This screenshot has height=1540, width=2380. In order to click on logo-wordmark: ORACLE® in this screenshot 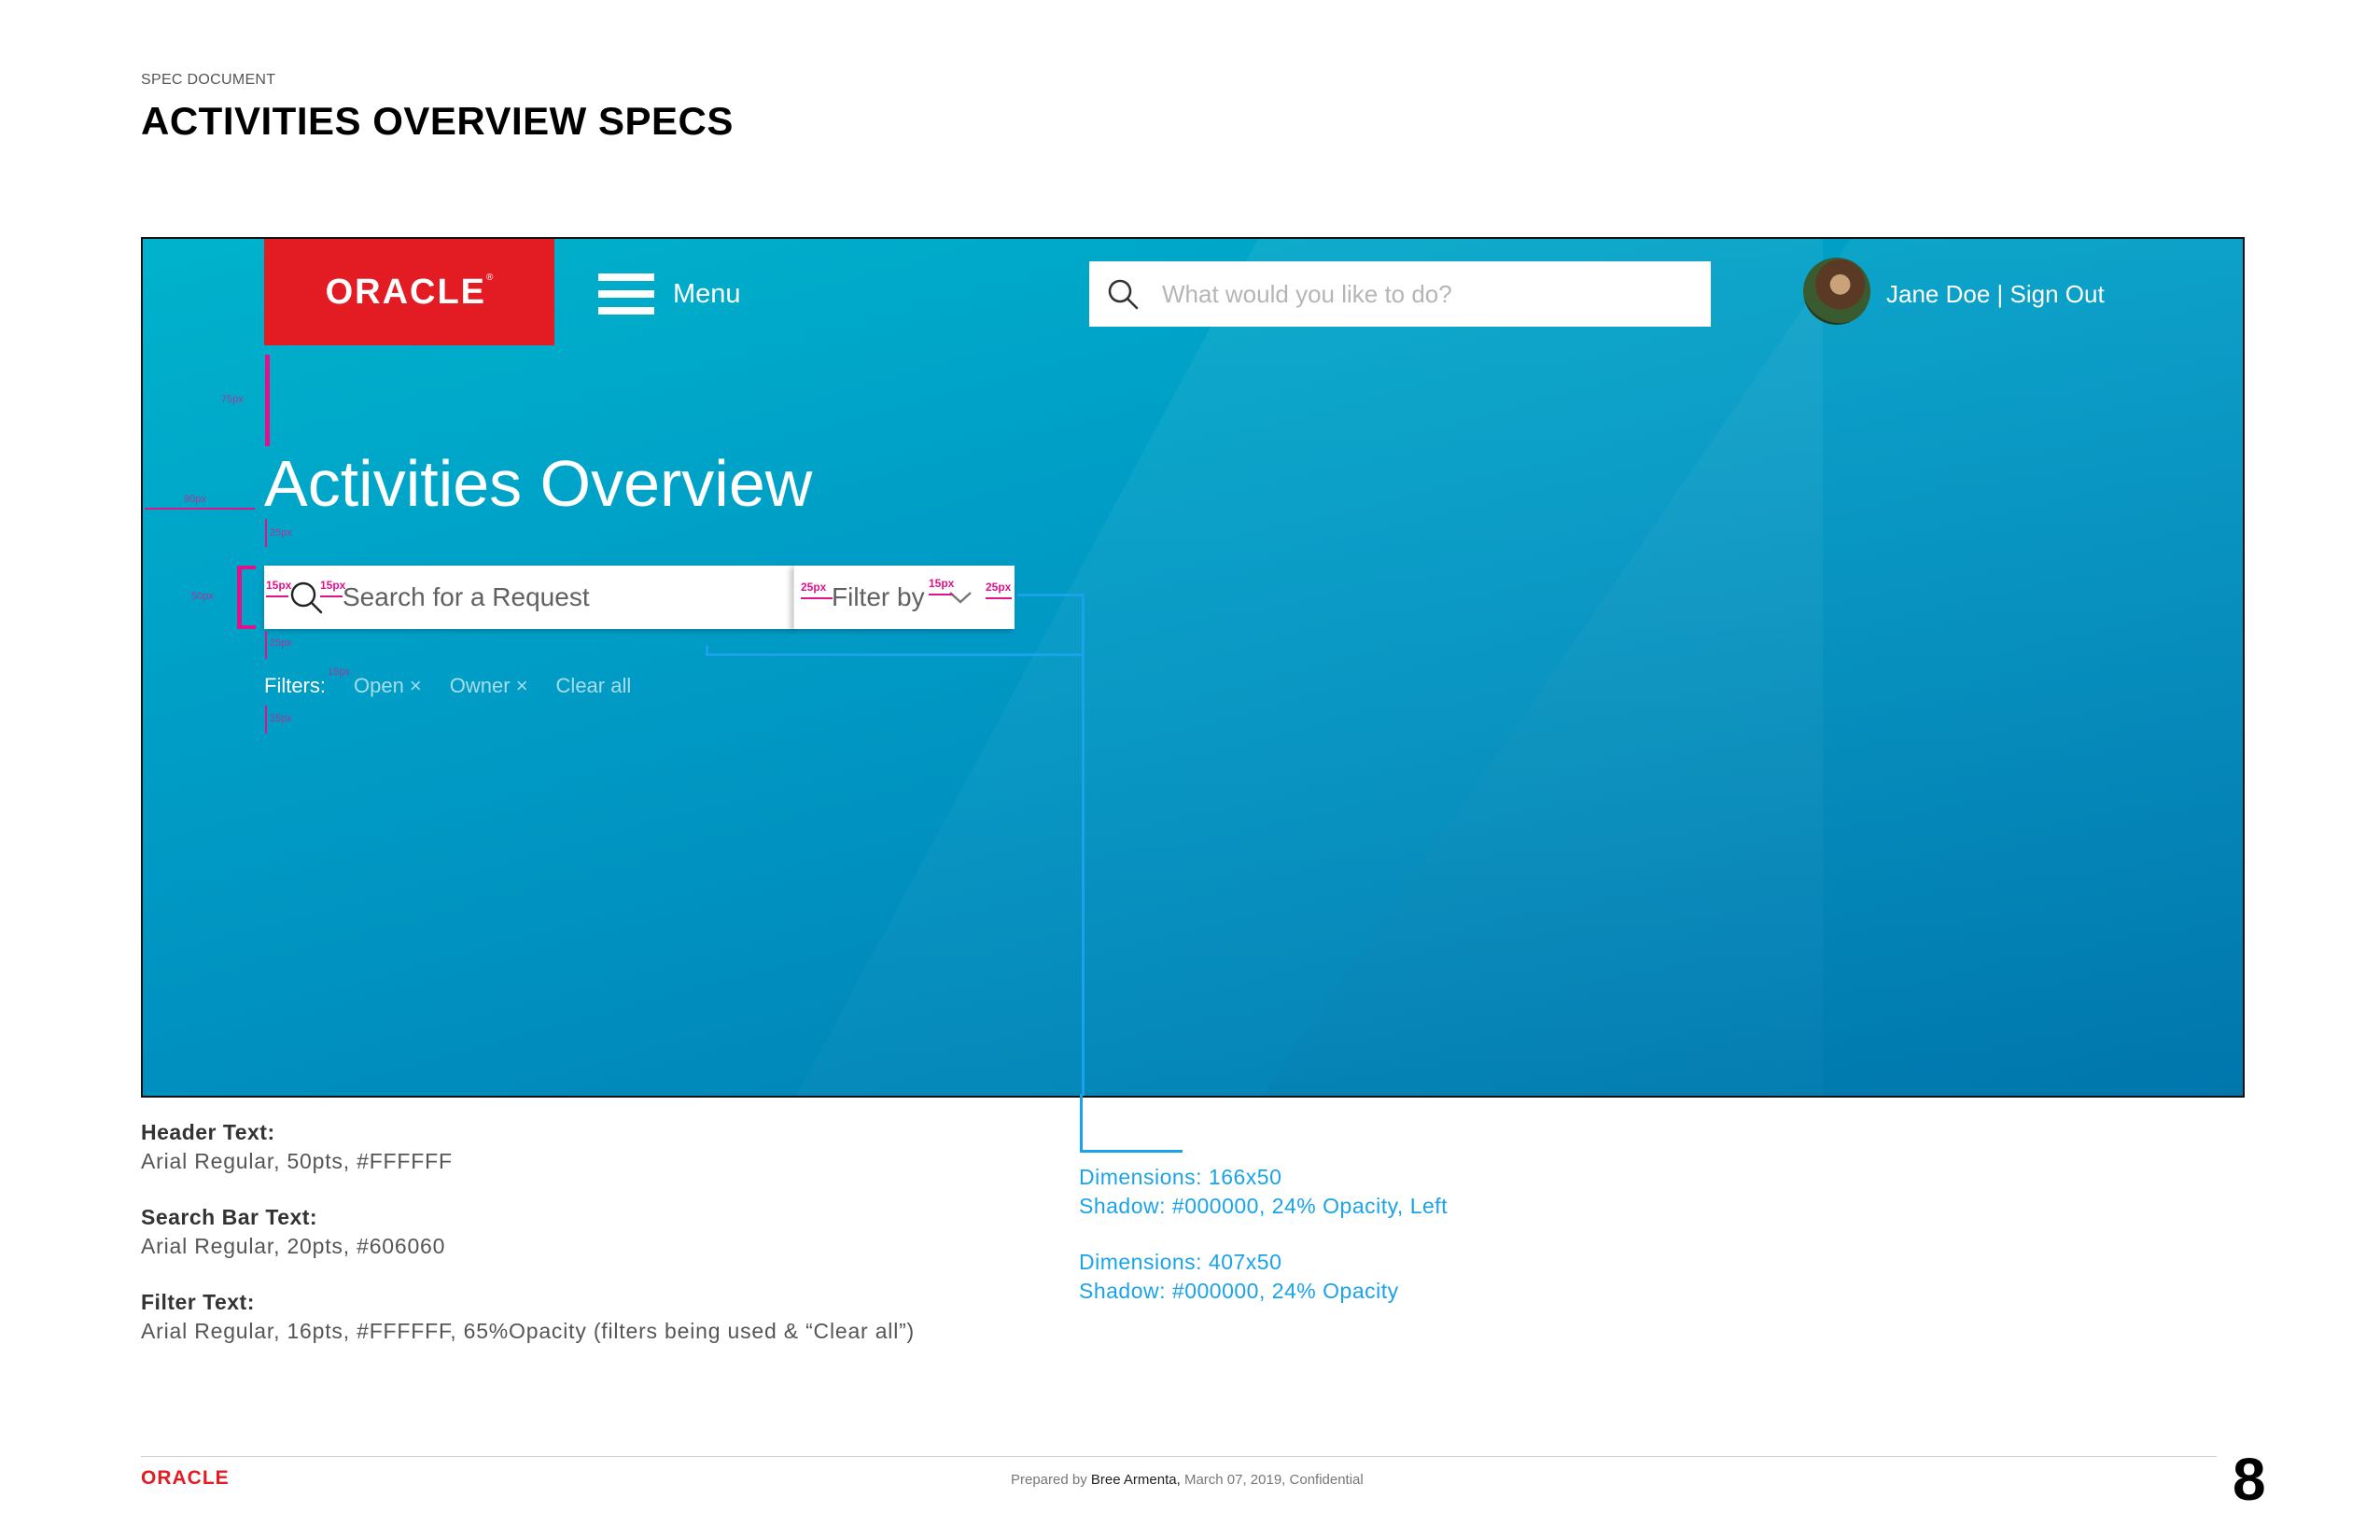, I will do `click(409, 292)`.